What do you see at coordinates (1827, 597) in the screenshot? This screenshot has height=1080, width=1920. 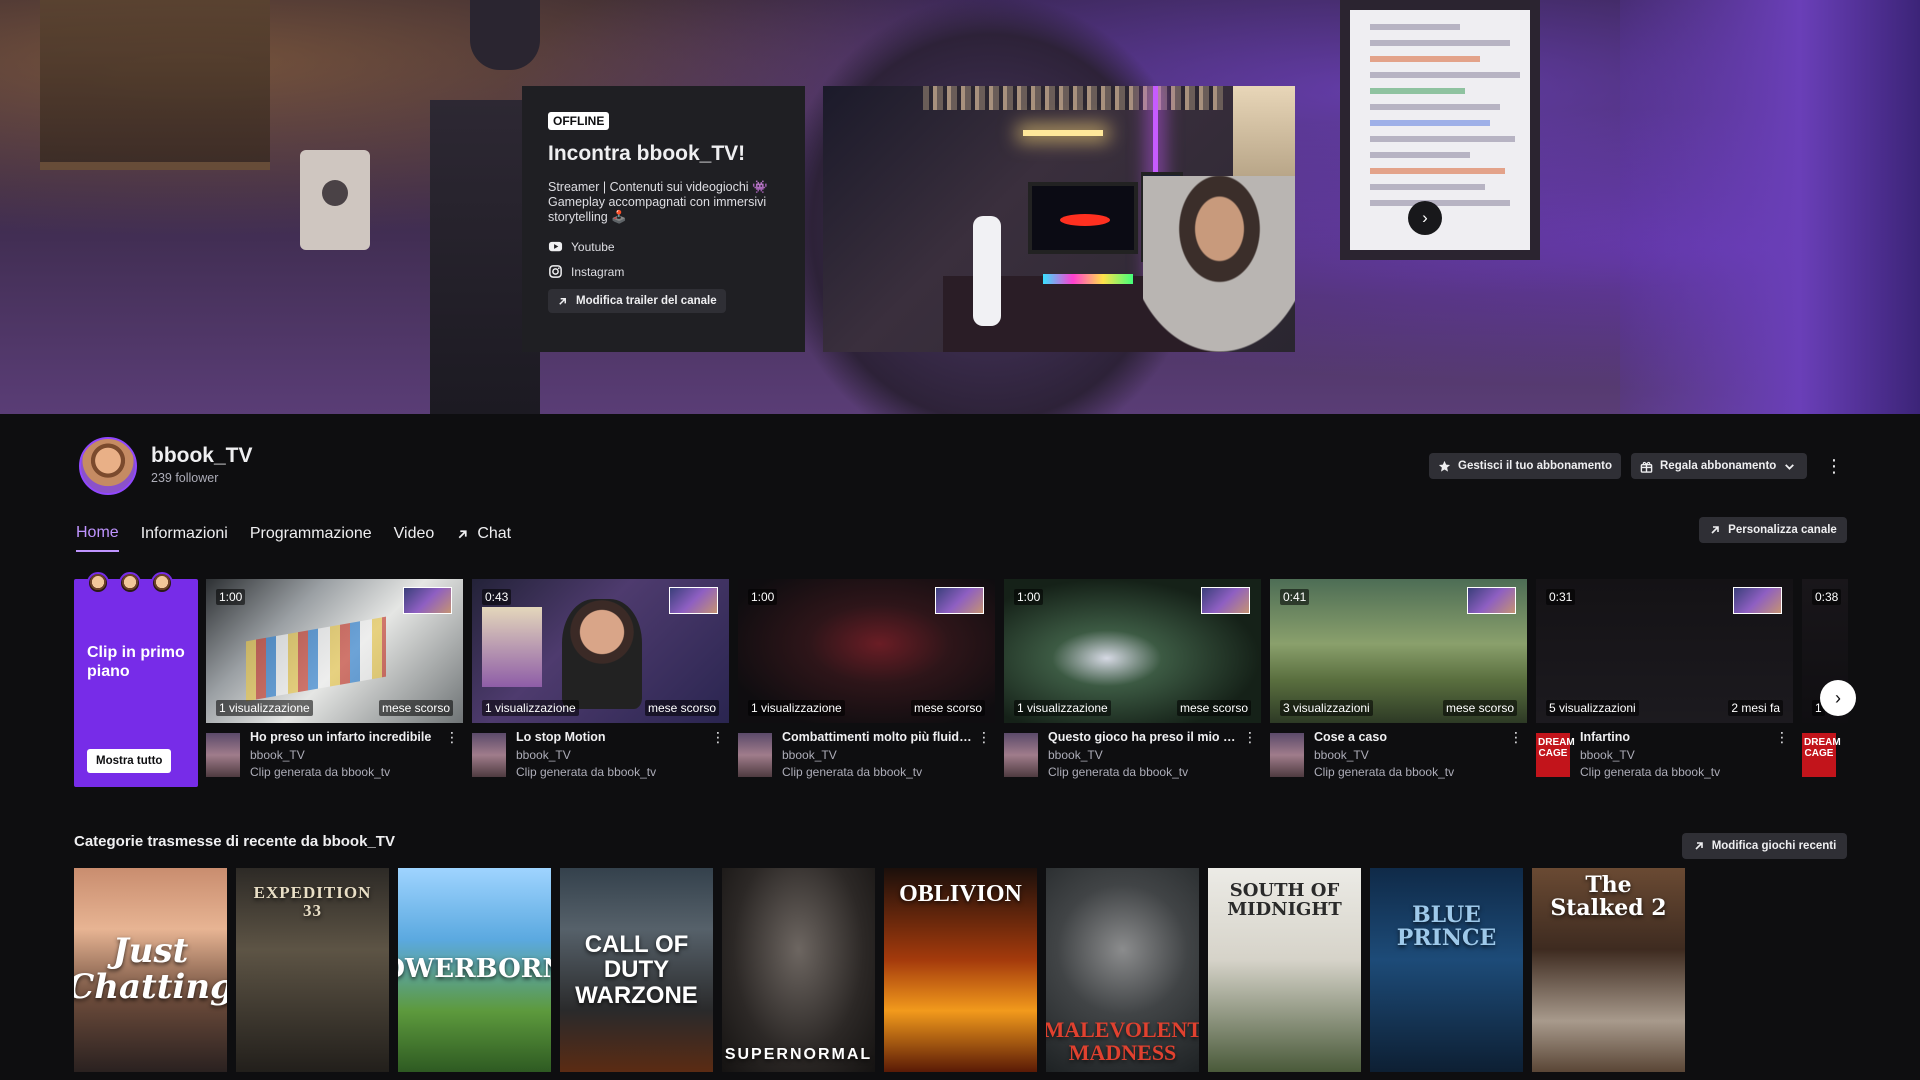 I see `clip-duration: 0:38` at bounding box center [1827, 597].